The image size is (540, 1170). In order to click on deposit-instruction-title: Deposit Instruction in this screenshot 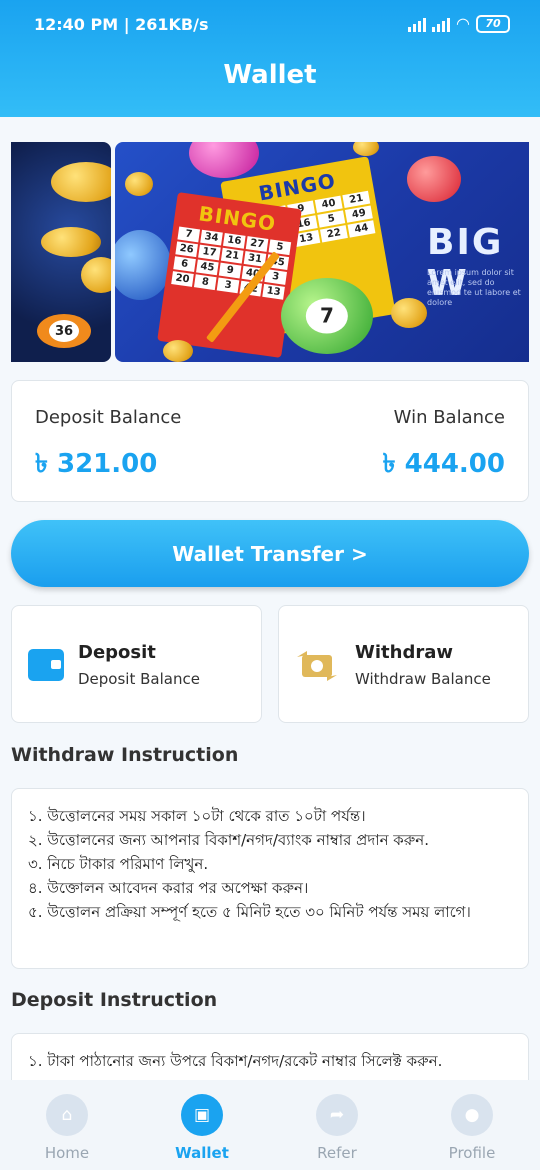, I will do `click(114, 1000)`.